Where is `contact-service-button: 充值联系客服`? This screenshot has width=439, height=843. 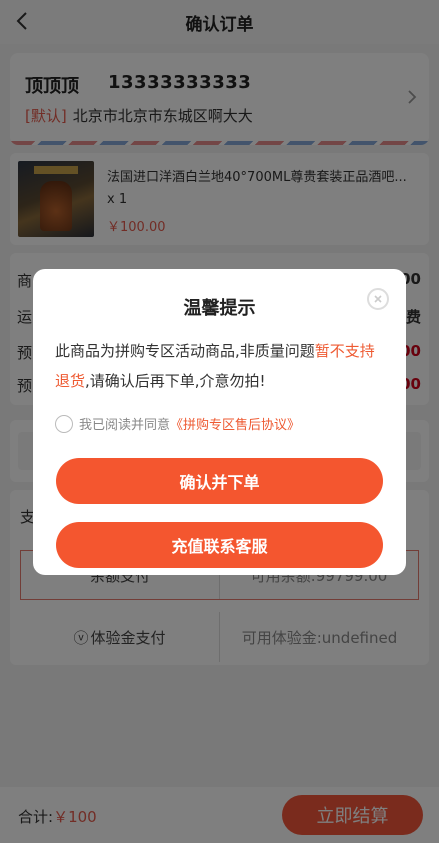
contact-service-button: 充值联系客服 is located at coordinates (219, 545).